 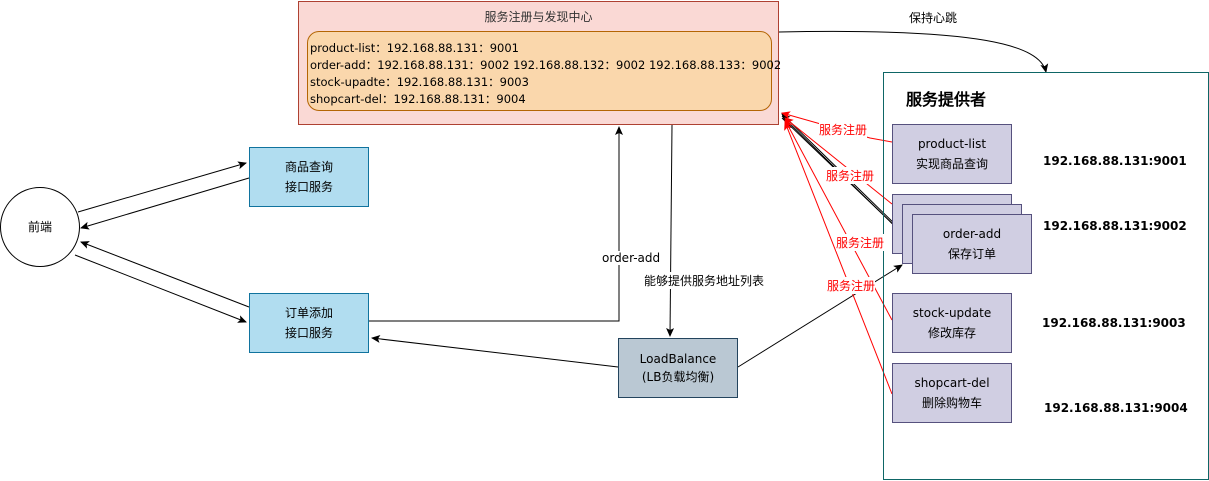 What do you see at coordinates (1115, 226) in the screenshot?
I see `provider-ip-9002: 192.168.88.131:9002` at bounding box center [1115, 226].